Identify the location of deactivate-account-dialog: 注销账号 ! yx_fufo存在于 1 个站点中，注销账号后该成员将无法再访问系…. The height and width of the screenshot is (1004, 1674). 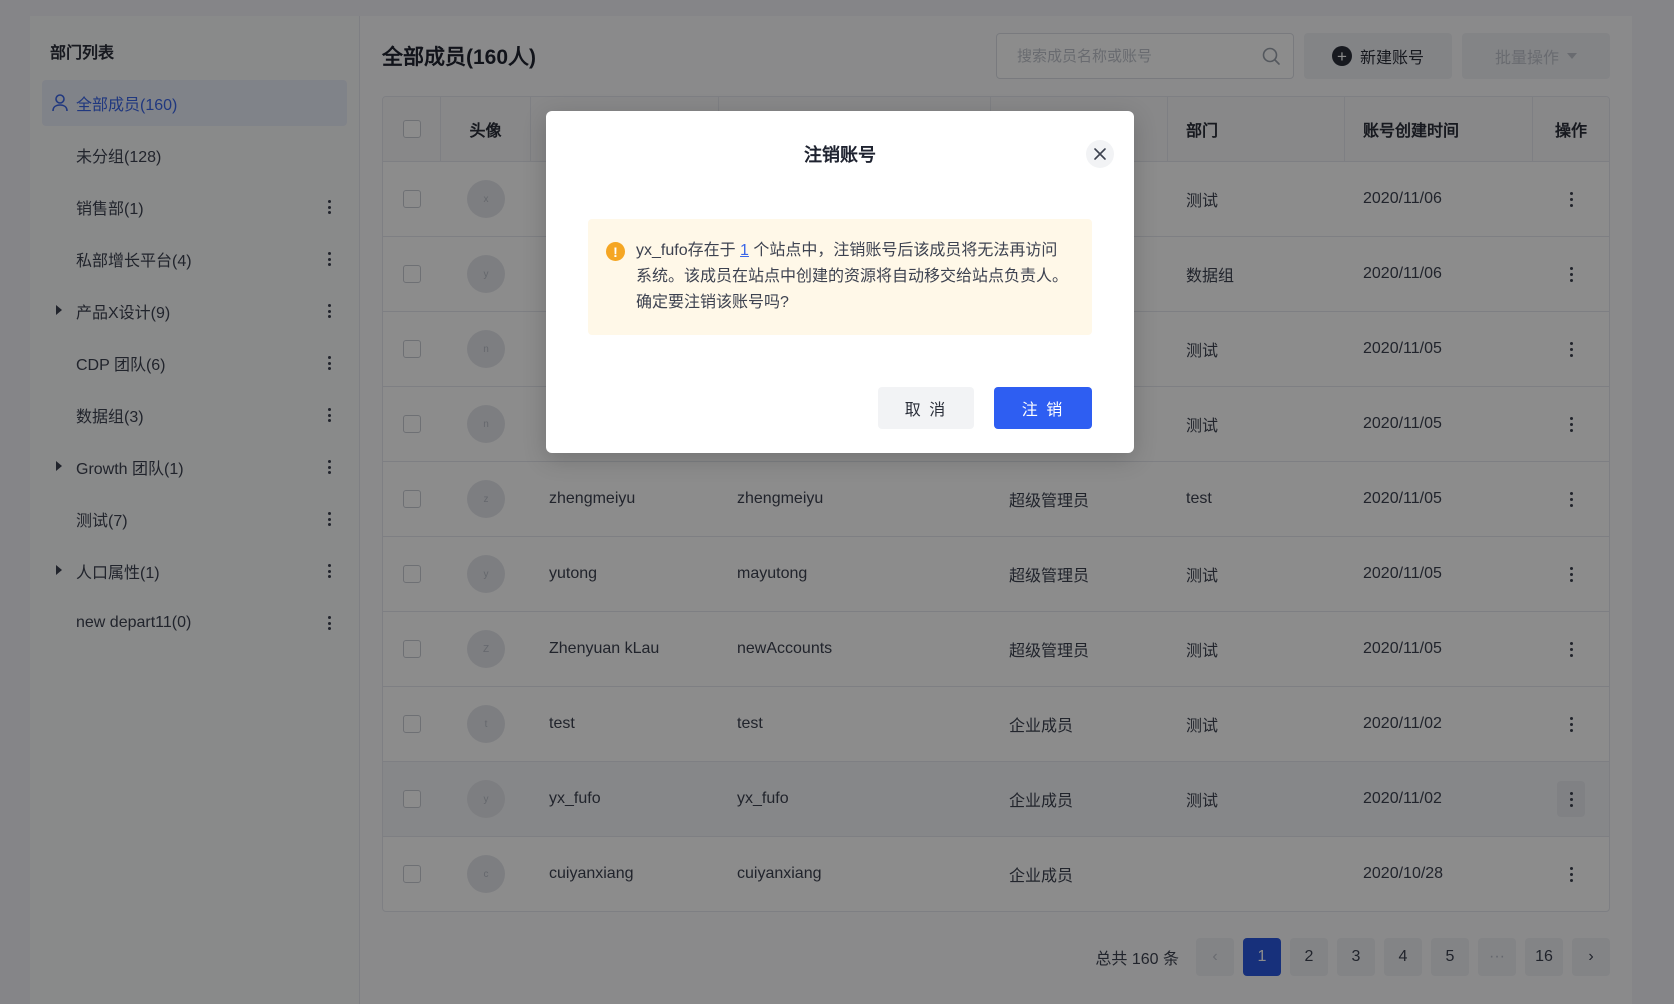
(840, 282).